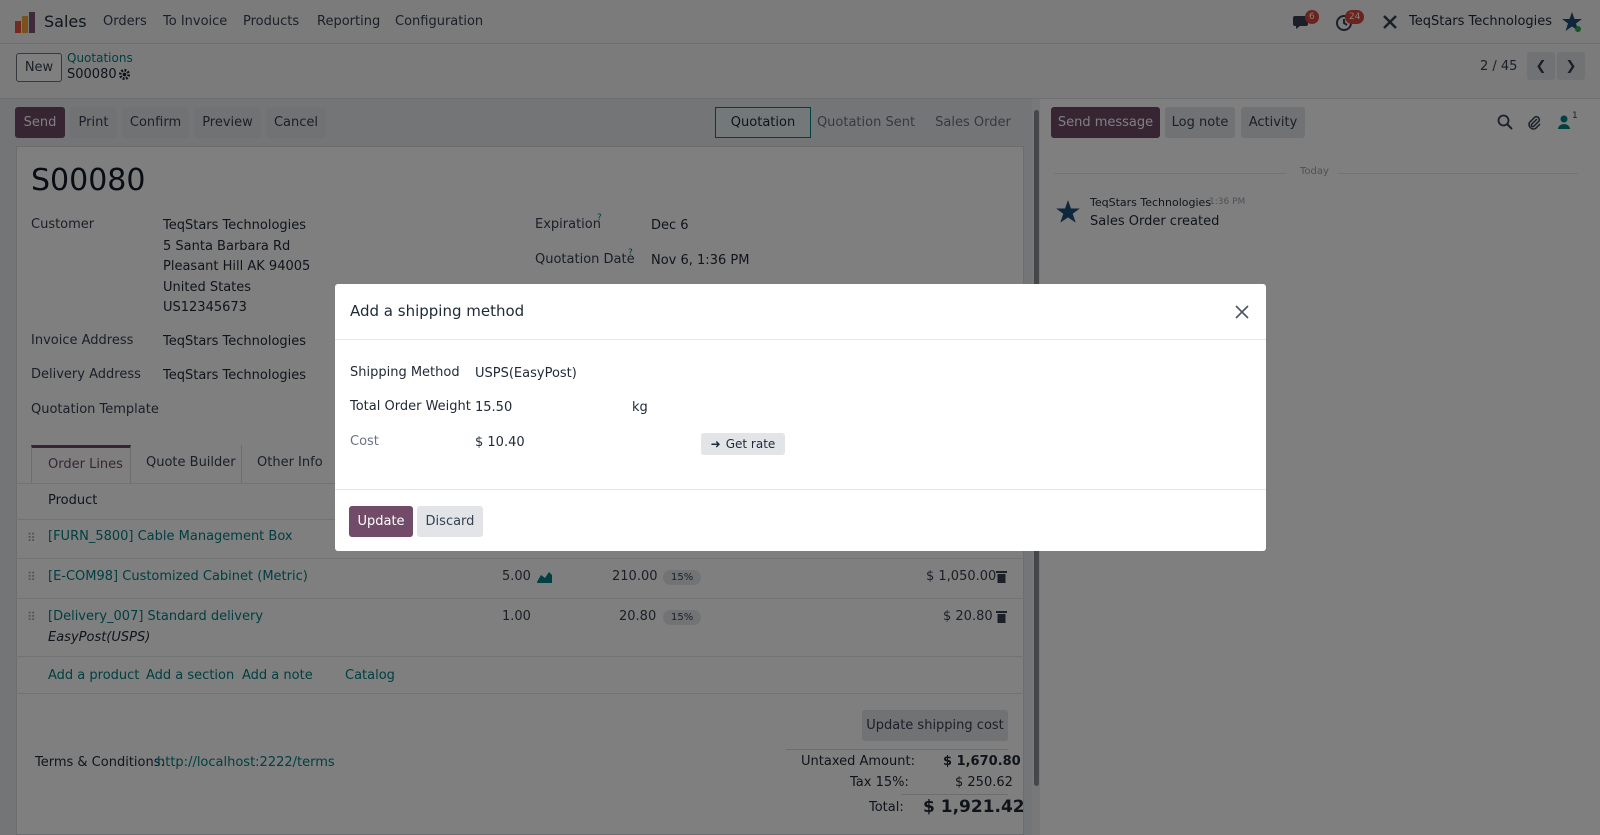 The width and height of the screenshot is (1600, 835). I want to click on get-rate-label: Get rate, so click(750, 444).